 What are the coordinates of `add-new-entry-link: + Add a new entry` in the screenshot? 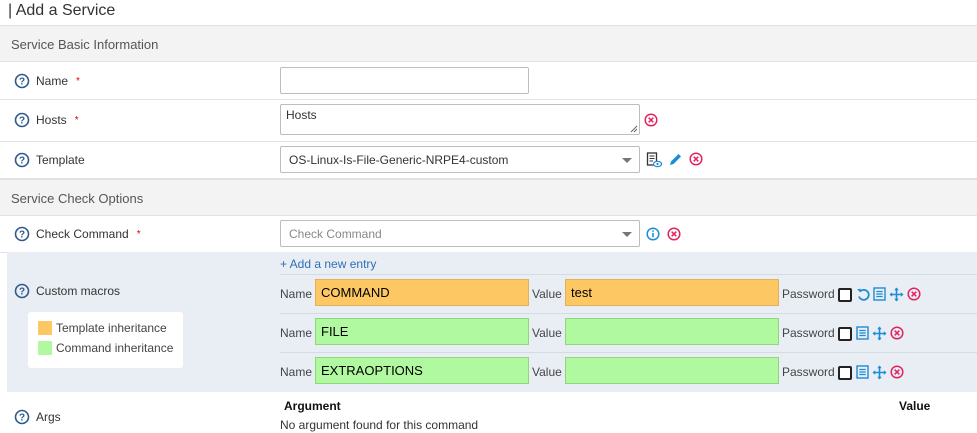 It's located at (328, 264).